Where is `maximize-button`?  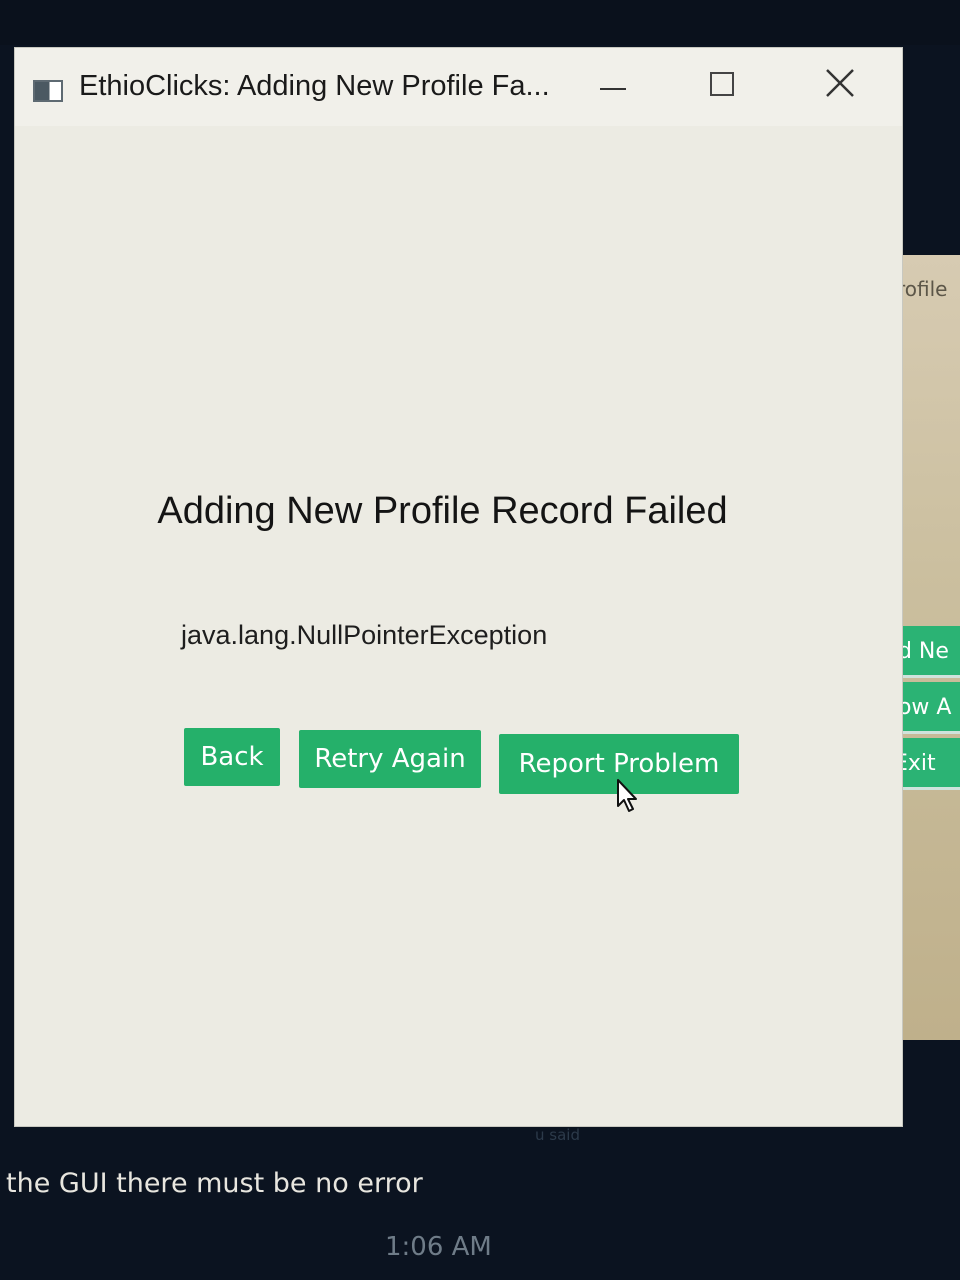
maximize-button is located at coordinates (722, 90).